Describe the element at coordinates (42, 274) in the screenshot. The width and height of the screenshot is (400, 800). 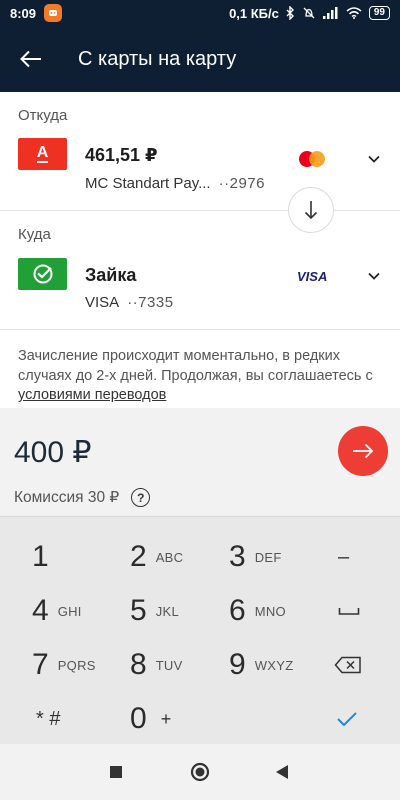
I see `sberbank-logo` at that location.